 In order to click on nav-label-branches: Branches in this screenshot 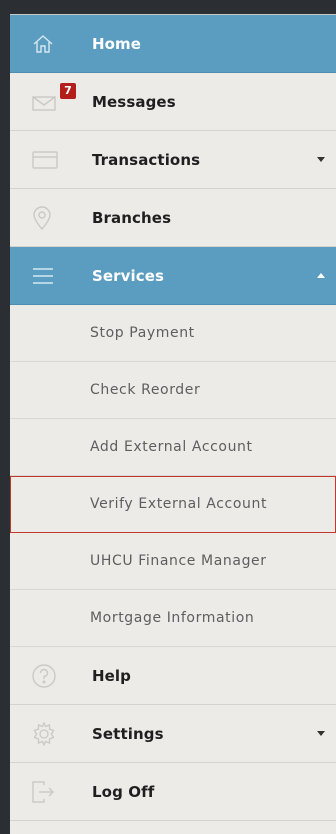, I will do `click(132, 217)`.